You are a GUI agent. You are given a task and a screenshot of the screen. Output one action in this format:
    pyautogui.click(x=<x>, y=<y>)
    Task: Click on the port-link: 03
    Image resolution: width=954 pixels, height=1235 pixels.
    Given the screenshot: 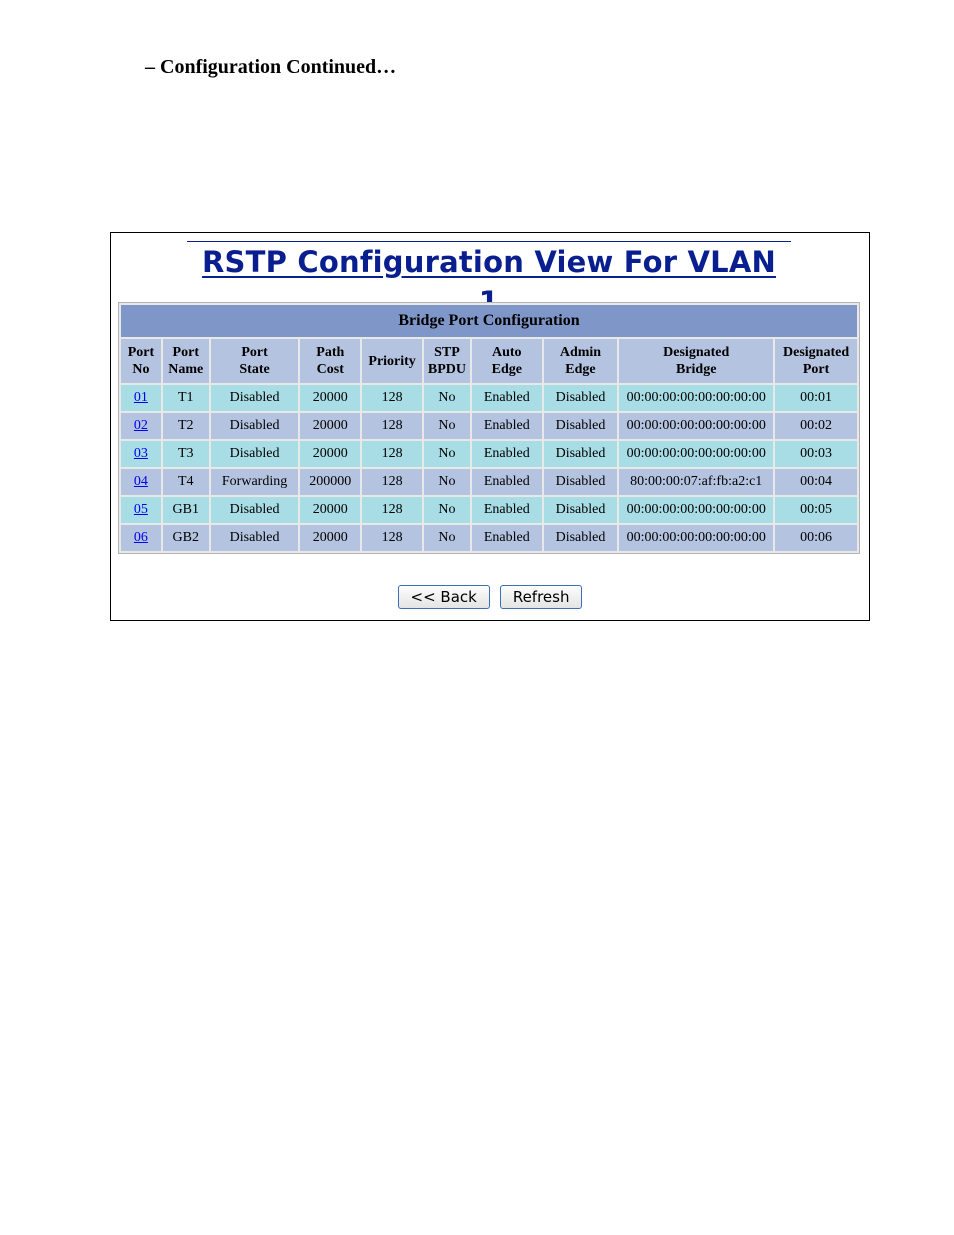 What is the action you would take?
    pyautogui.click(x=141, y=453)
    